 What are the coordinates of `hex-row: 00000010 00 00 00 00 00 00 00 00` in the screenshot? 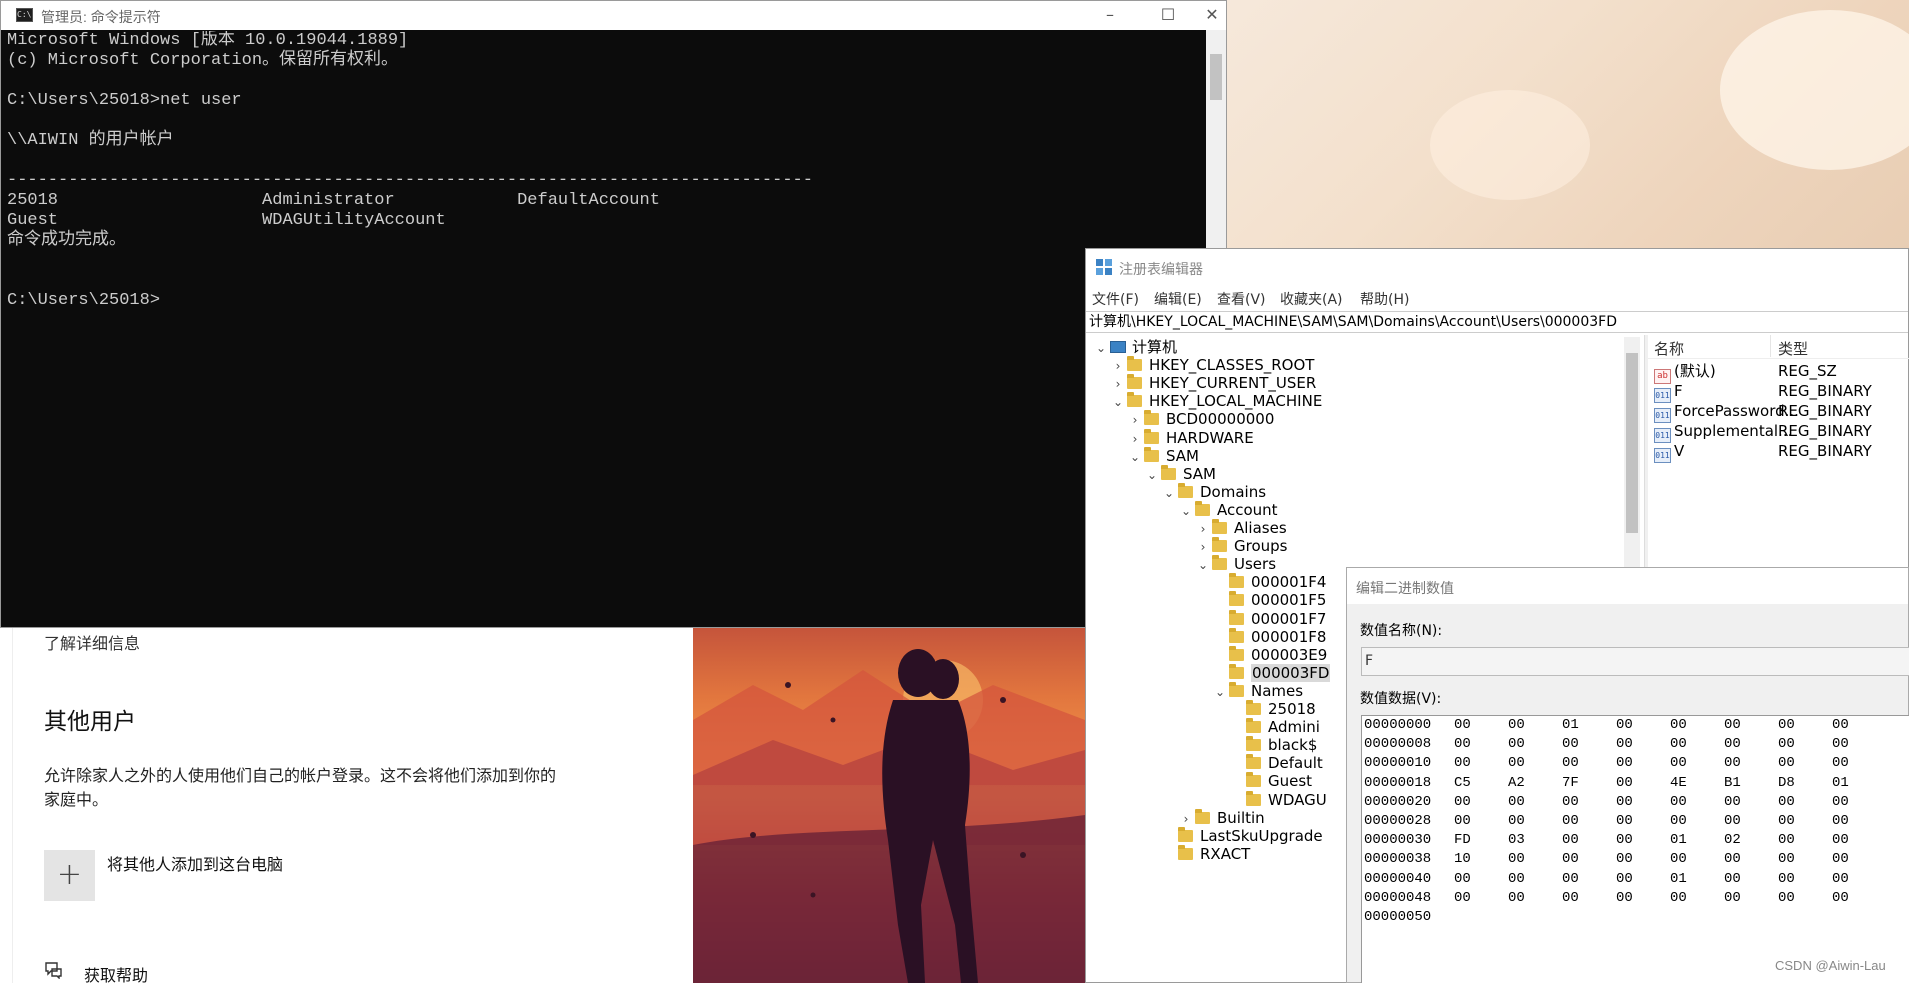 It's located at (1625, 763).